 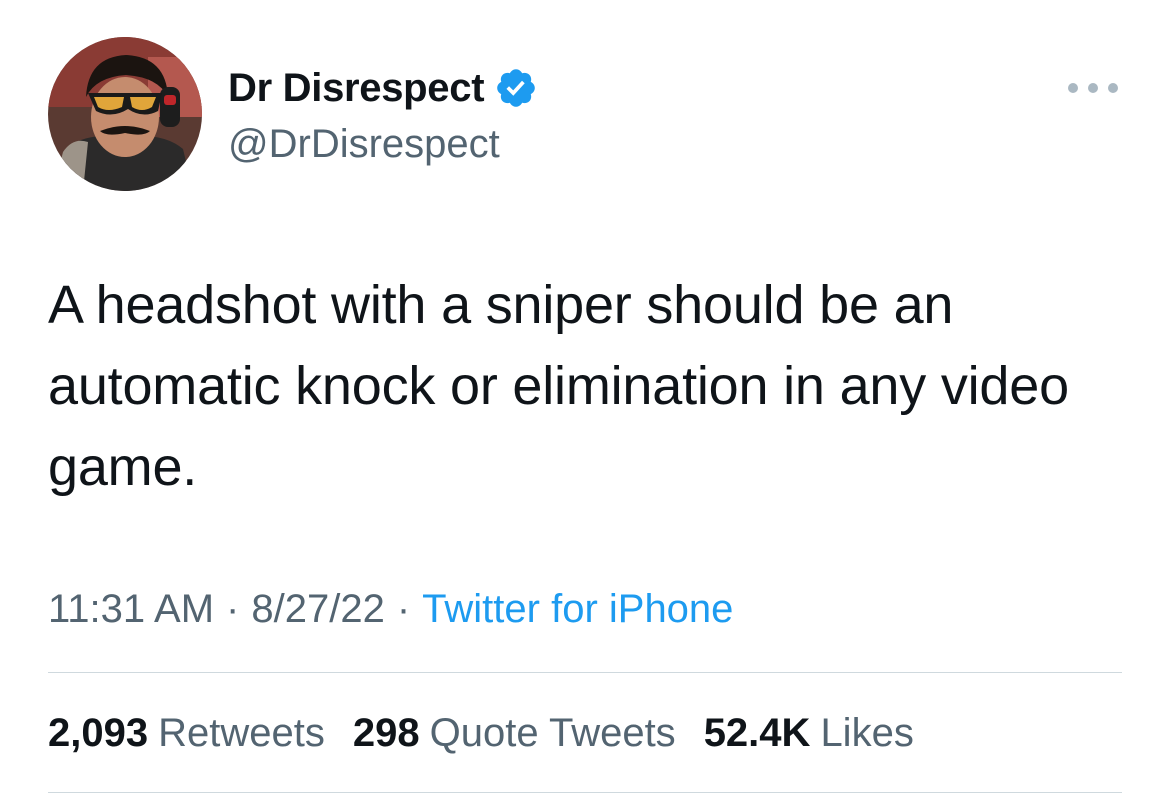 I want to click on avatar-photo, so click(x=125, y=114).